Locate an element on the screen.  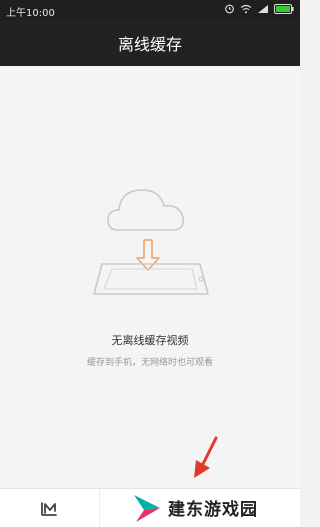
status-time: 上午10:00 is located at coordinates (30, 13).